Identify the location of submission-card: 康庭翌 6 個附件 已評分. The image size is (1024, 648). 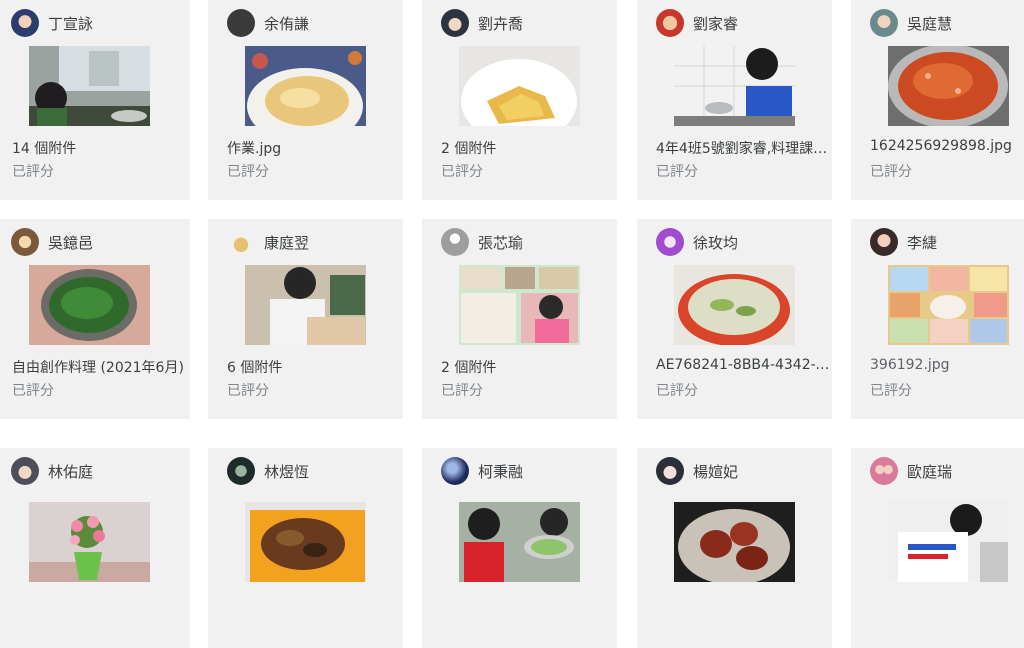
(305, 319).